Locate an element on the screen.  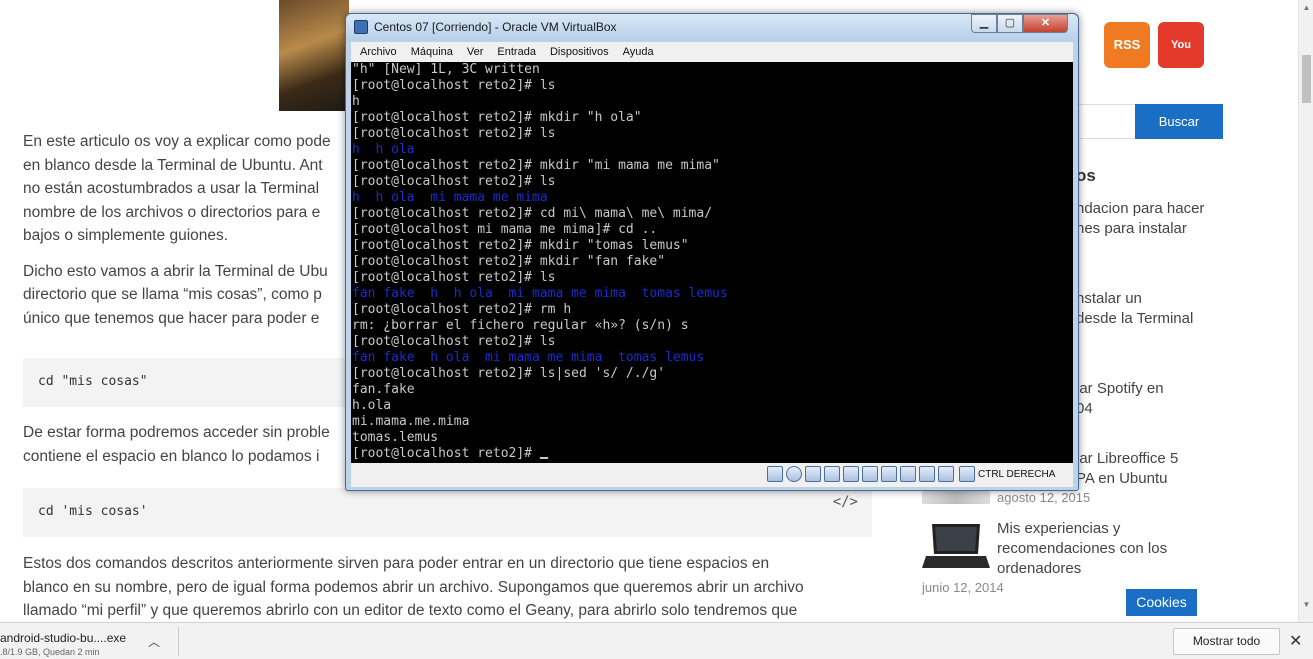
scroll-down-icon: ▼ is located at coordinates (1306, 604).